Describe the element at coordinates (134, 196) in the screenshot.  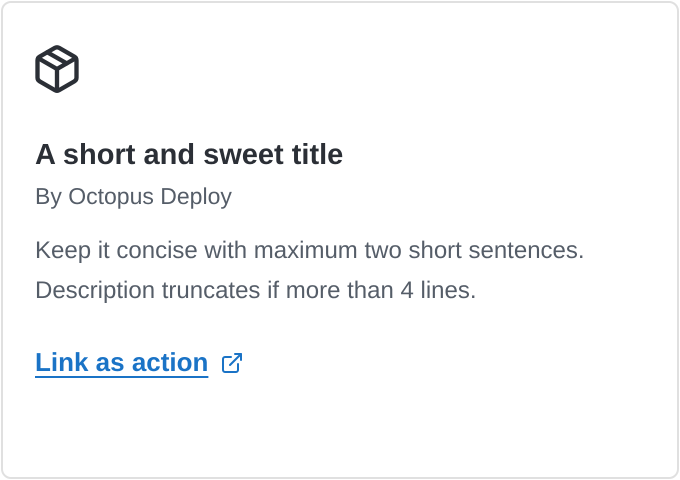
I see `author-text: By Octopus Deploy` at that location.